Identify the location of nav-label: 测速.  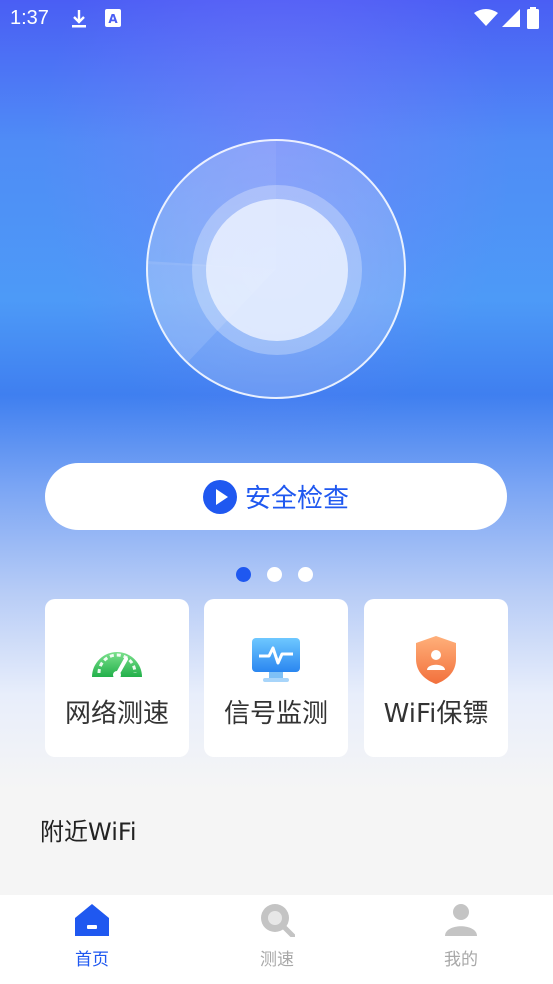
(277, 960).